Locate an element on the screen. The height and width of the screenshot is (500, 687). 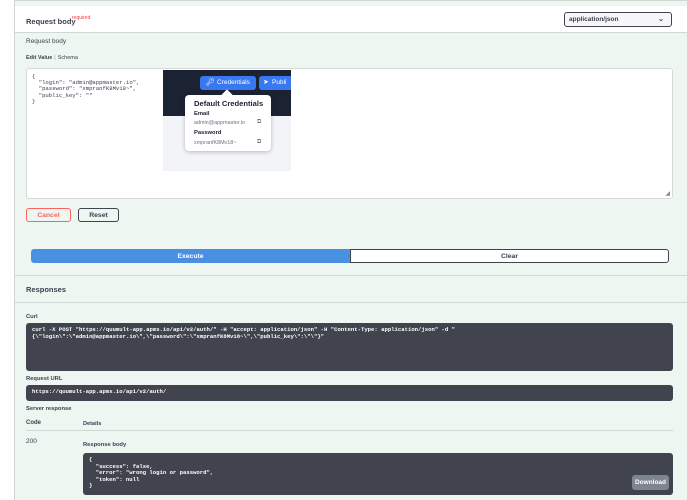
tab-schema: Schema is located at coordinates (68, 58).